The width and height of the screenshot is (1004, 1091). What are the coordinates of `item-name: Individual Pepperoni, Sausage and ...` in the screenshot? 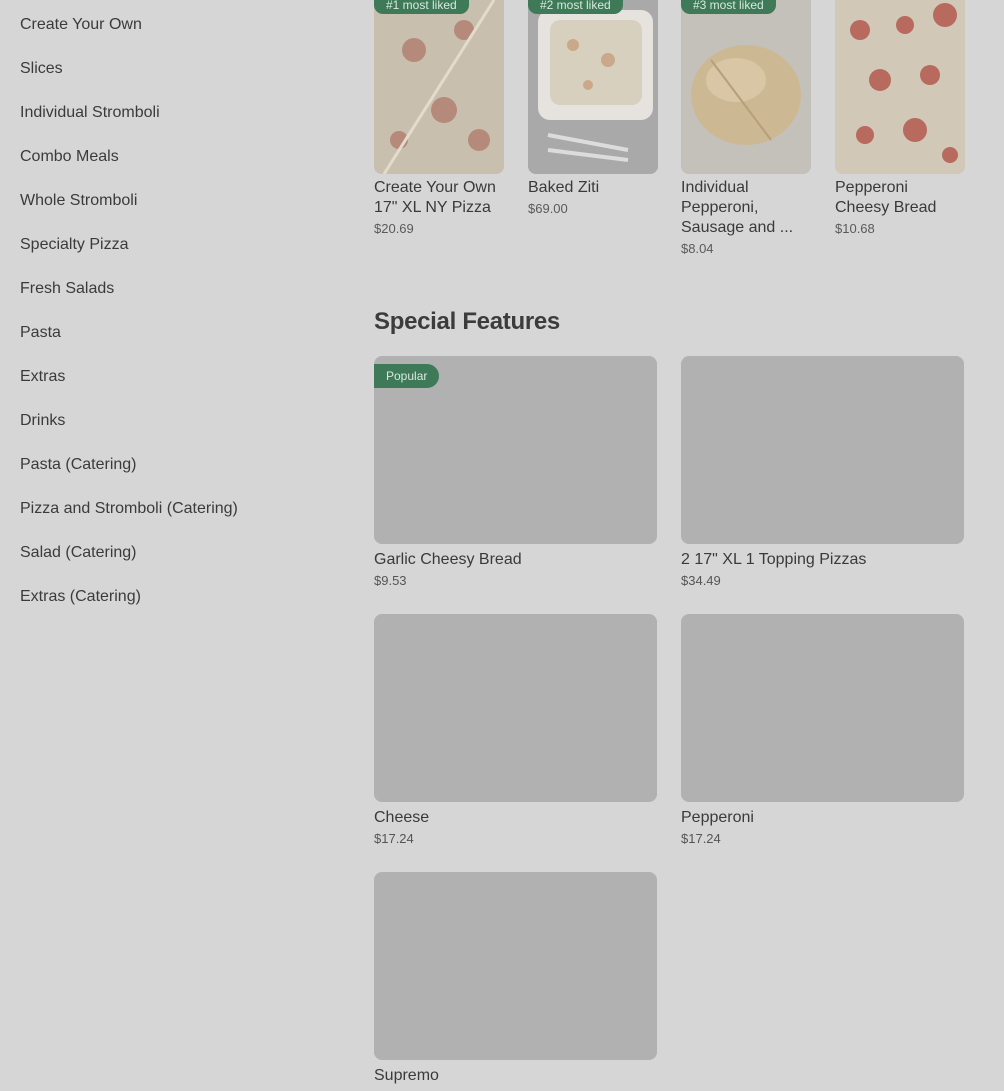 It's located at (737, 207).